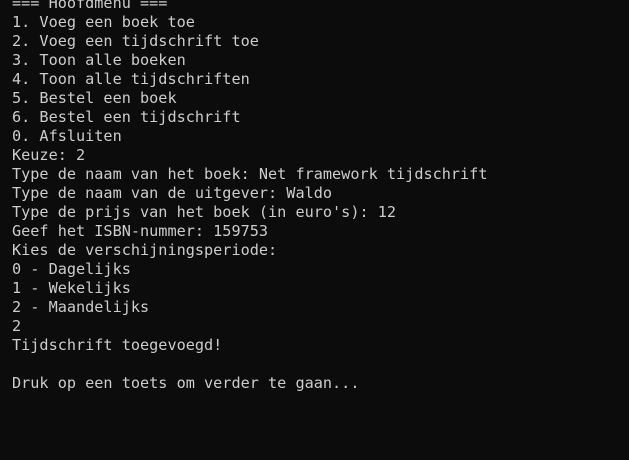 Image resolution: width=629 pixels, height=460 pixels. Describe the element at coordinates (126, 117) in the screenshot. I see `menu-option-order-magazine: 6. Bestel een tijdschrift` at that location.